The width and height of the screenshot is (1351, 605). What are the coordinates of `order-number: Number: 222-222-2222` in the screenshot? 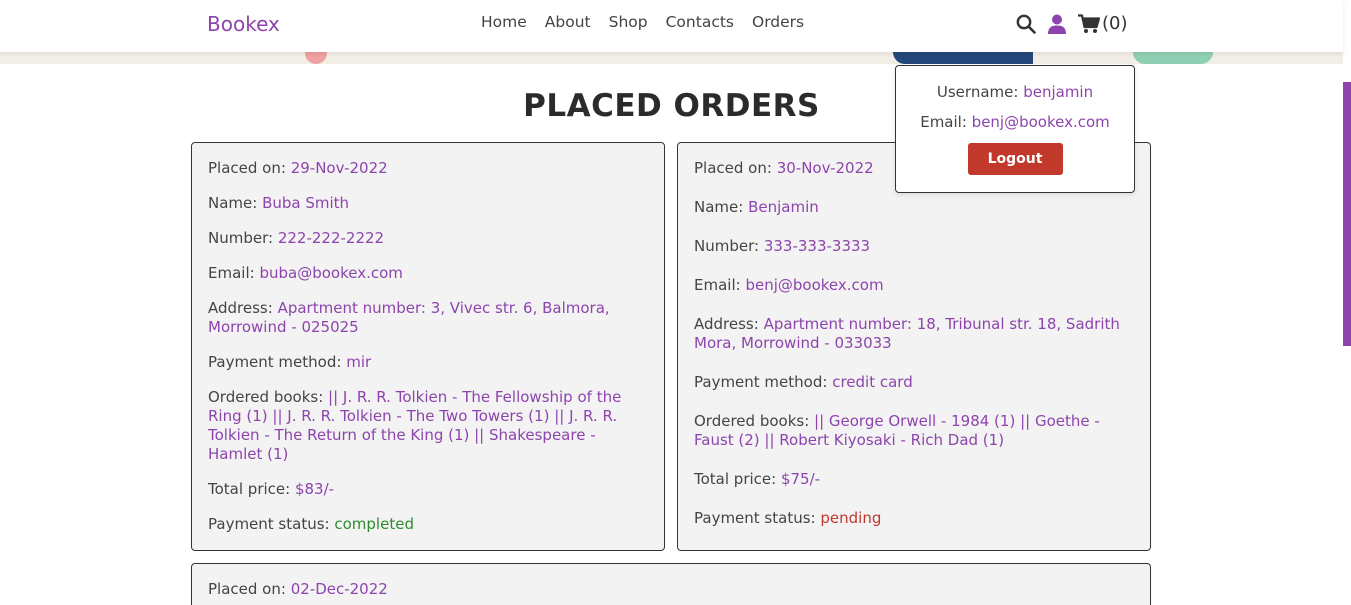 It's located at (428, 238).